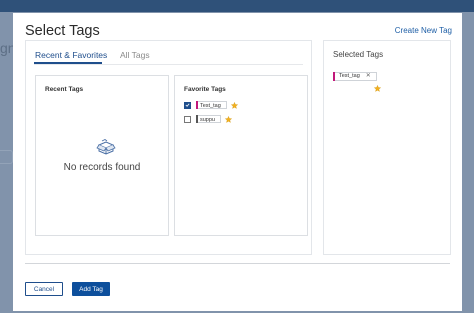 The image size is (474, 313). I want to click on recent-tags-box: Recent Tags No records found, so click(102, 155).